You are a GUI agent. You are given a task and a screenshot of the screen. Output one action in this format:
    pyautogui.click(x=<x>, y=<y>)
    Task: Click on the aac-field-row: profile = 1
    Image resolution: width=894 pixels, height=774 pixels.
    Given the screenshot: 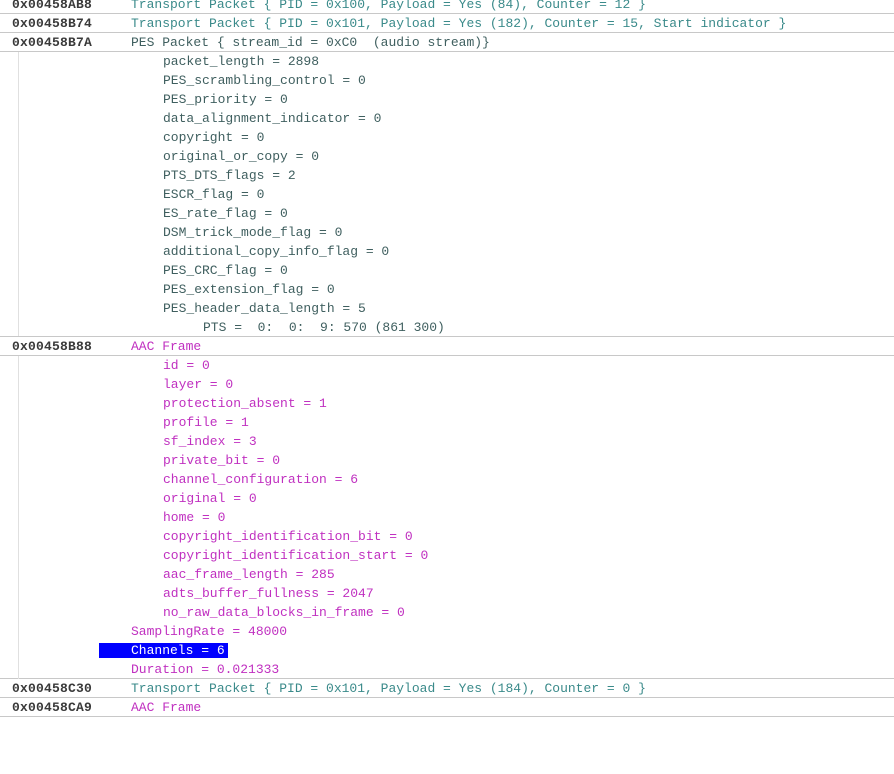 What is the action you would take?
    pyautogui.click(x=447, y=422)
    